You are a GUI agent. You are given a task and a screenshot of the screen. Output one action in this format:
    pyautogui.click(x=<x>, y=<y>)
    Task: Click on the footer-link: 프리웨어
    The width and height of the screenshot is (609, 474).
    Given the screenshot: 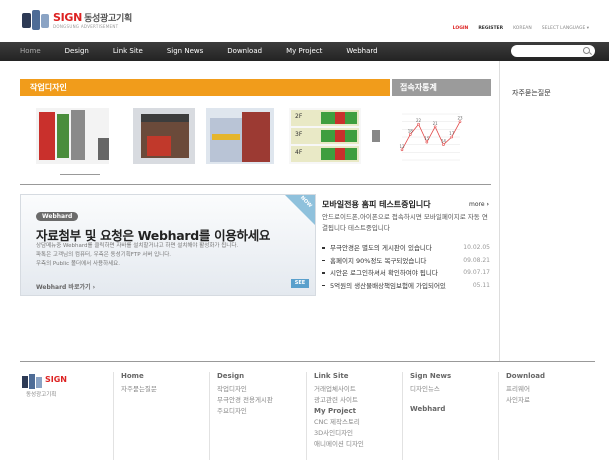 What is the action you would take?
    pyautogui.click(x=525, y=389)
    